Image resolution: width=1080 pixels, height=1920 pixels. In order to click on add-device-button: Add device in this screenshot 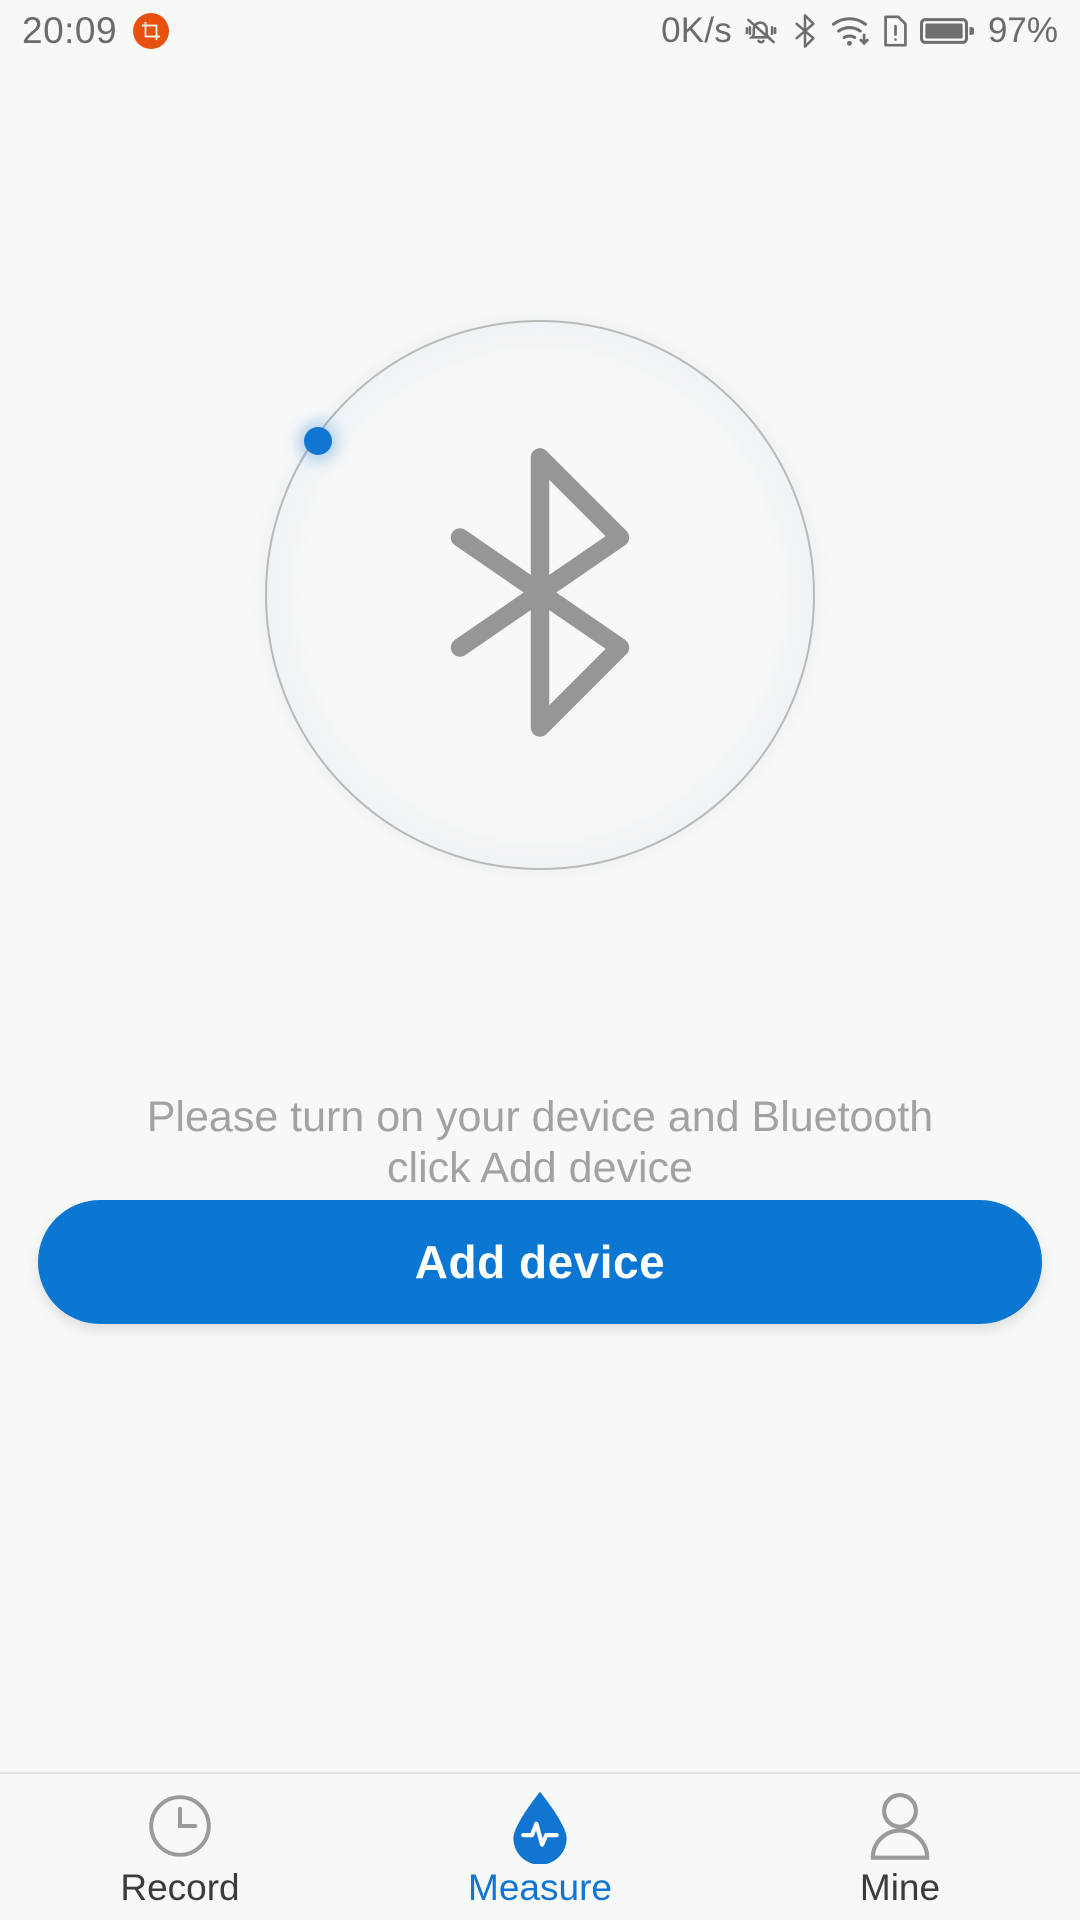, I will do `click(540, 1262)`.